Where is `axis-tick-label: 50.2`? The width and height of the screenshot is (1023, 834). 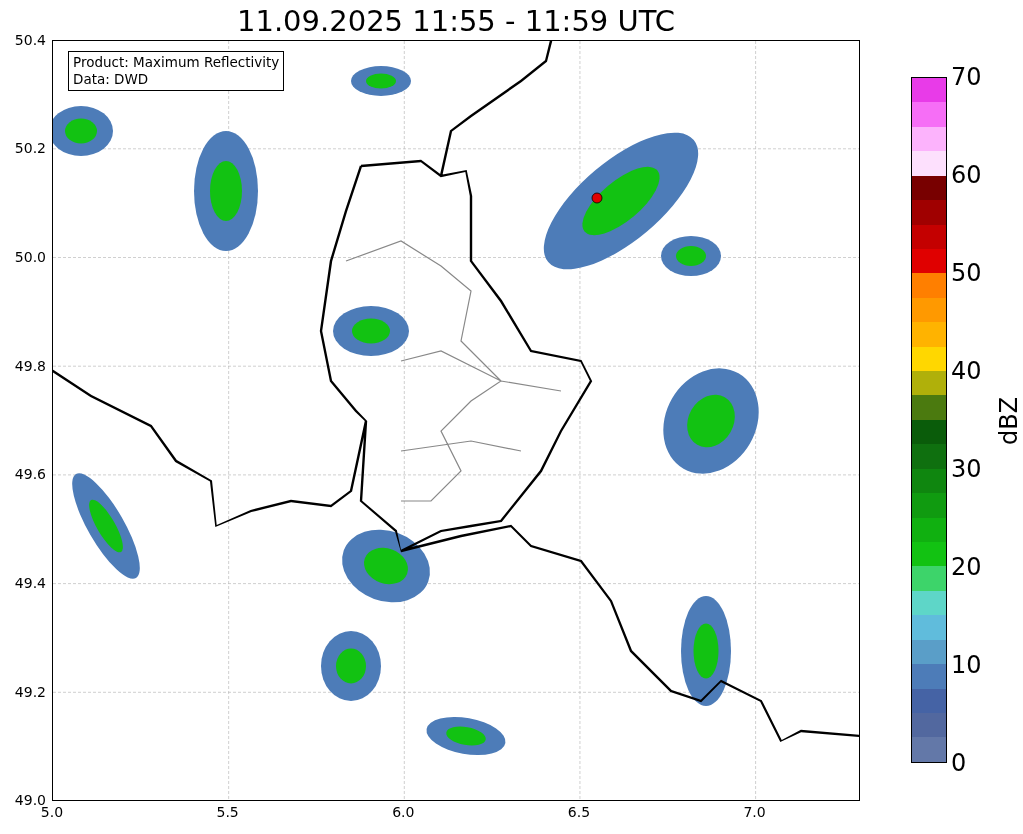
axis-tick-label: 50.2 is located at coordinates (30, 148).